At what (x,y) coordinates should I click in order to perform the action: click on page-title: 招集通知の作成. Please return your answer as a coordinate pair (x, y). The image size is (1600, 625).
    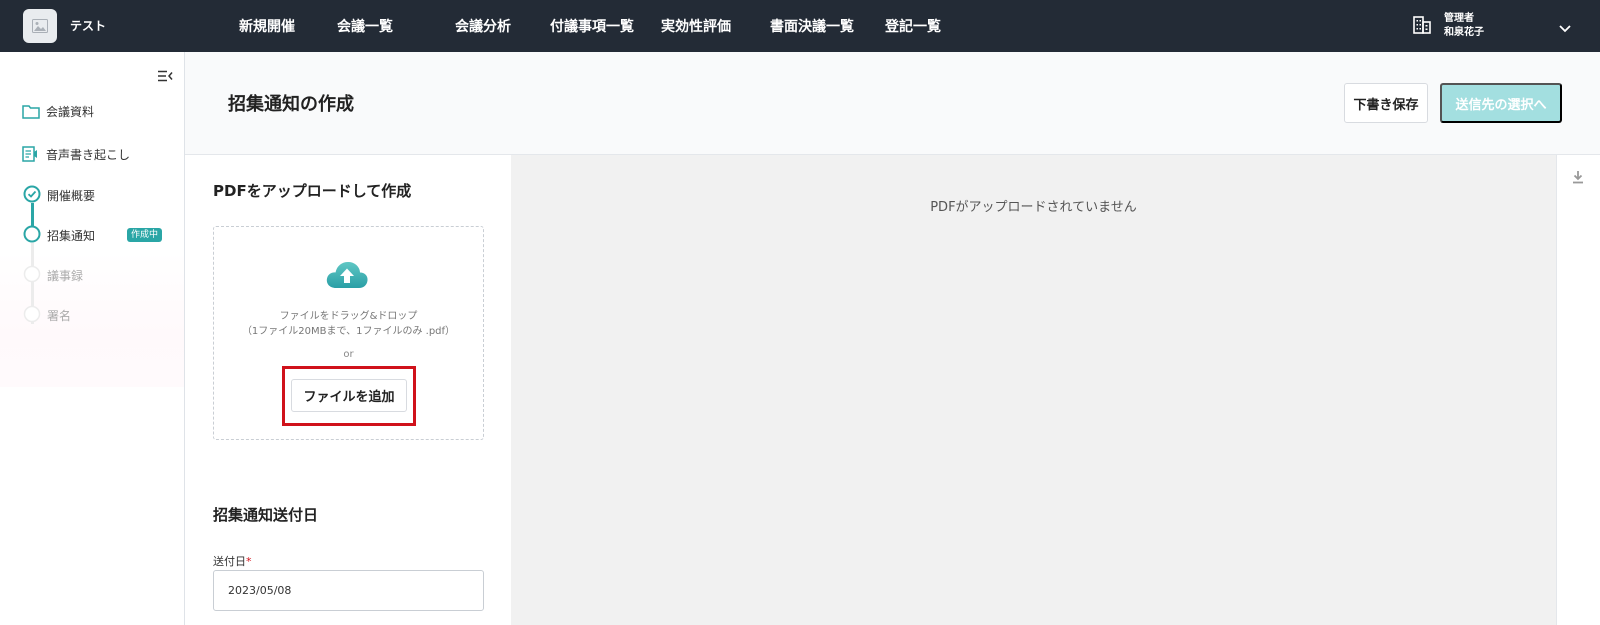
    Looking at the image, I should click on (291, 104).